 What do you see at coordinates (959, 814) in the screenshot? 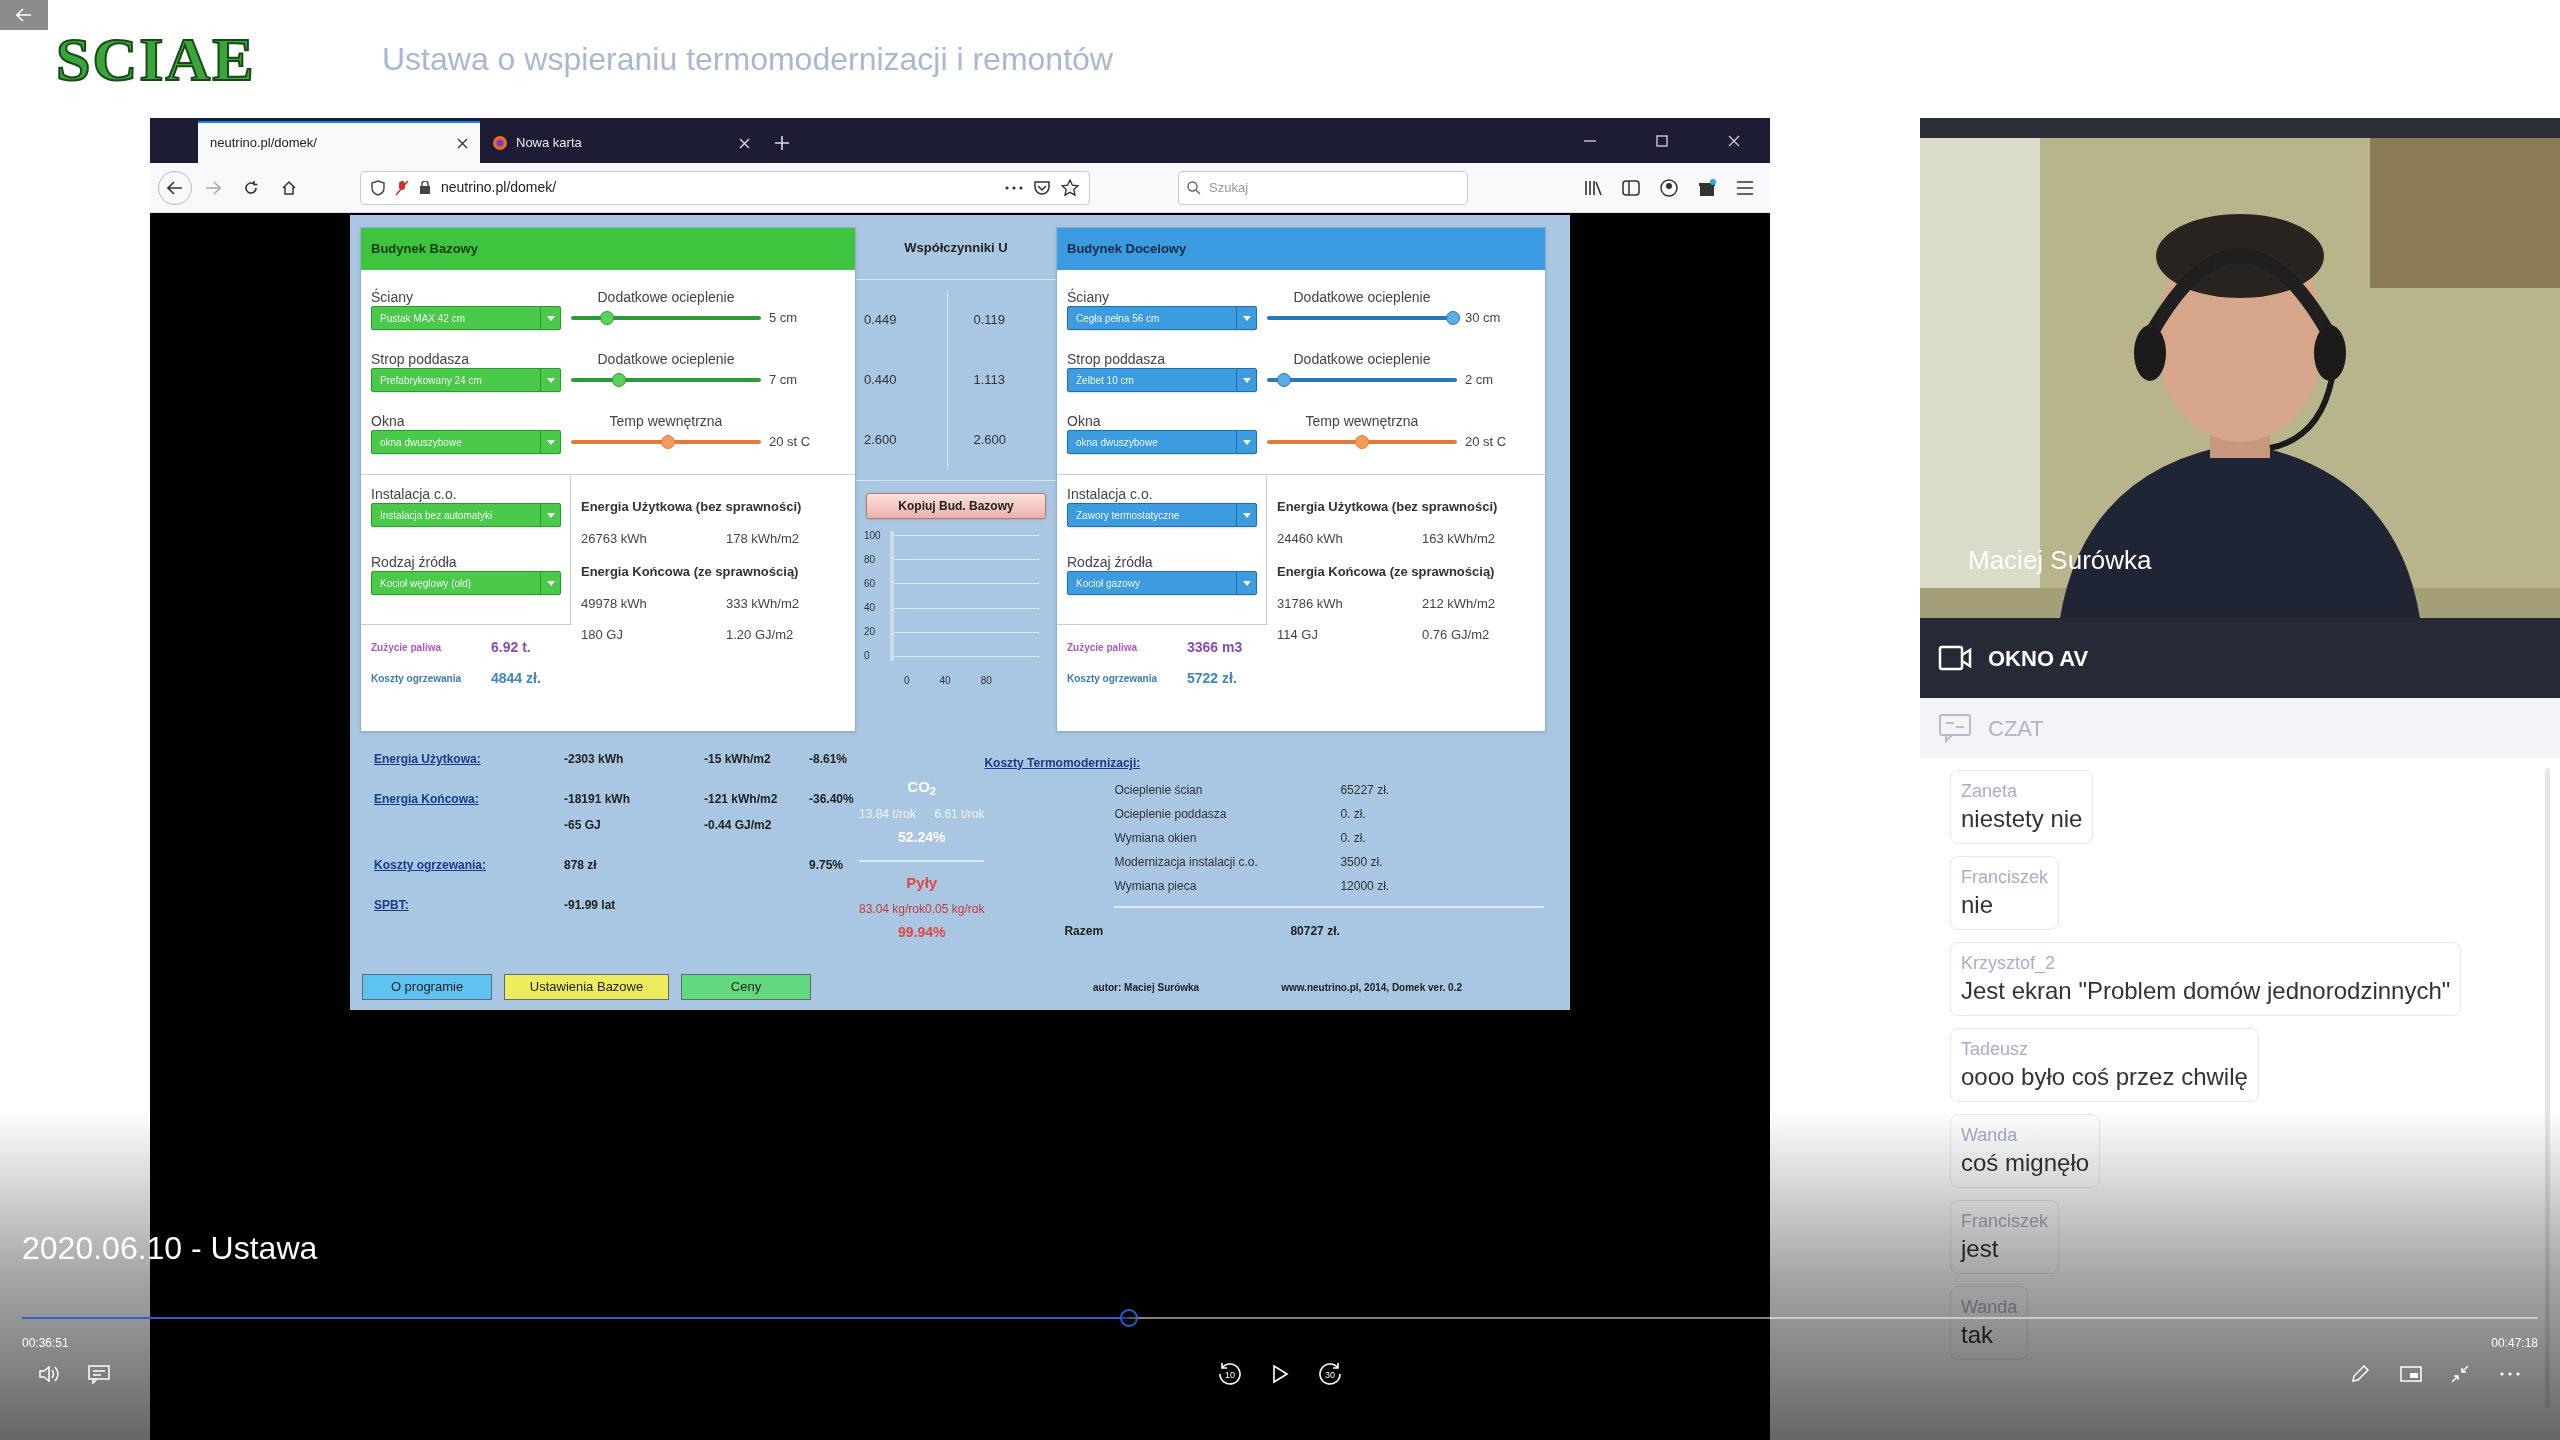
I see `emission-value: 6.61 t/rok` at bounding box center [959, 814].